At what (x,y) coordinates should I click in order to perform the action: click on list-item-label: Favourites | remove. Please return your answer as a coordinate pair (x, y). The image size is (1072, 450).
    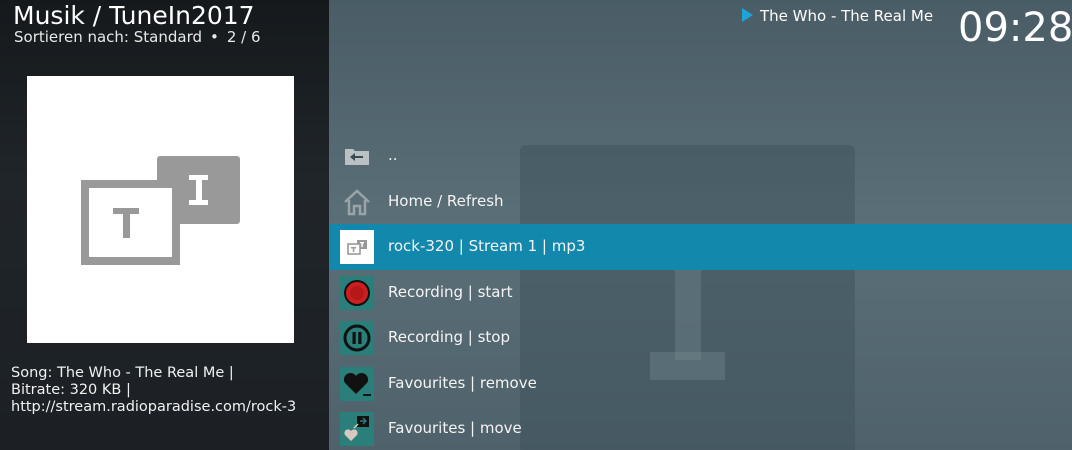
    Looking at the image, I should click on (462, 382).